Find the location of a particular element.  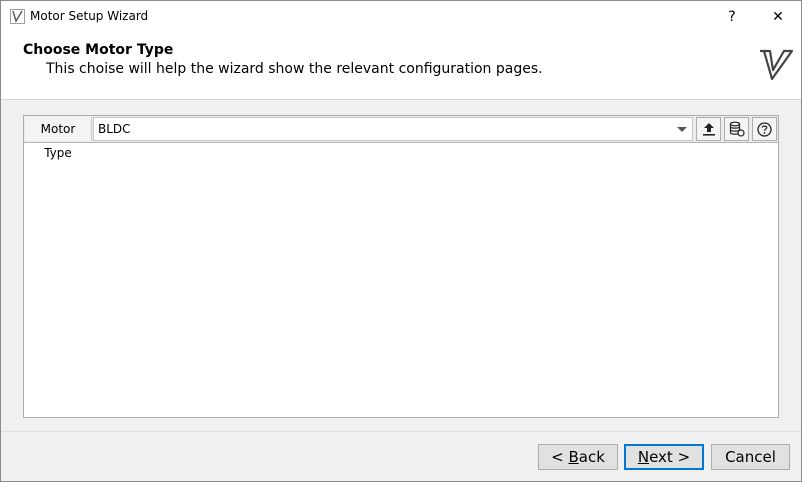

chevron-down-icon is located at coordinates (682, 129).